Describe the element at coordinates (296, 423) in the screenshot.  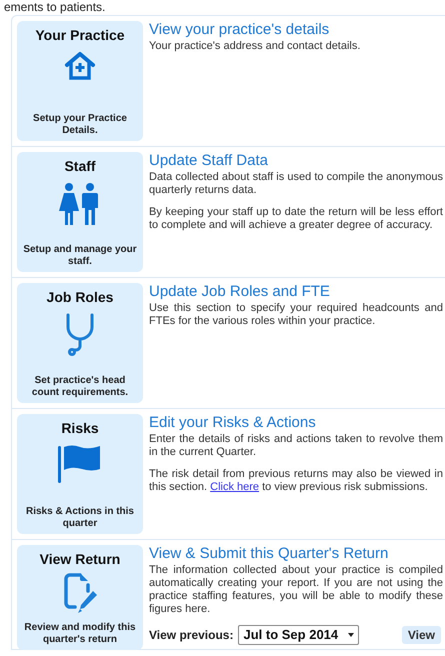
I see `section-heading-link: Edit your Risks & Actions` at that location.